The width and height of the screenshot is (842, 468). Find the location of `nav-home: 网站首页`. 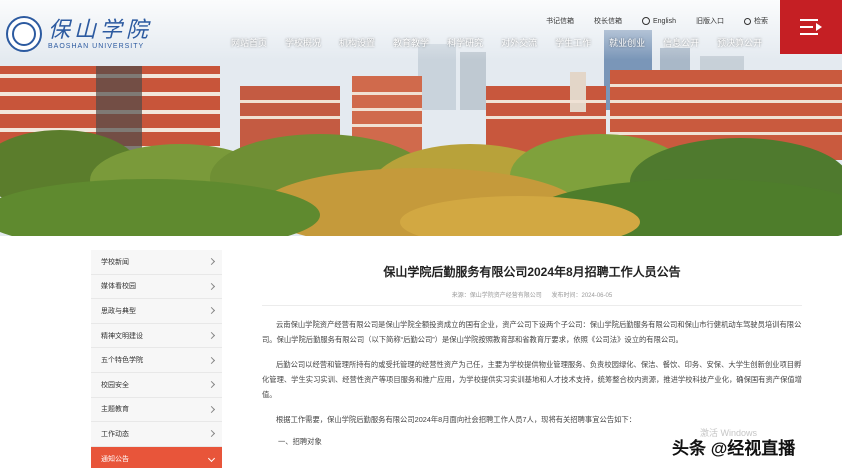

nav-home: 网站首页 is located at coordinates (249, 42).